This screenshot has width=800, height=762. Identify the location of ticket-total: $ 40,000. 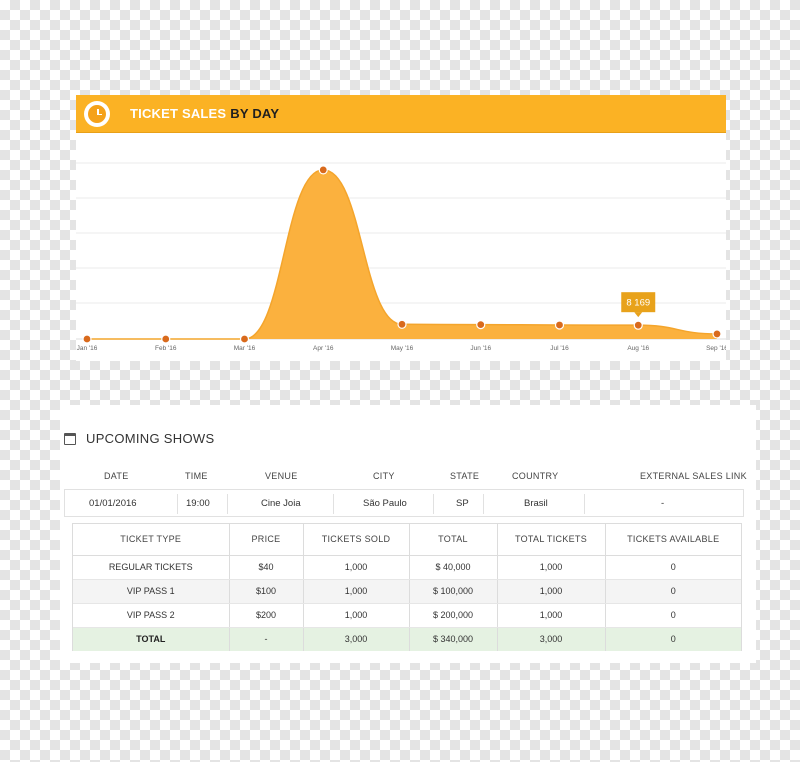
(453, 567).